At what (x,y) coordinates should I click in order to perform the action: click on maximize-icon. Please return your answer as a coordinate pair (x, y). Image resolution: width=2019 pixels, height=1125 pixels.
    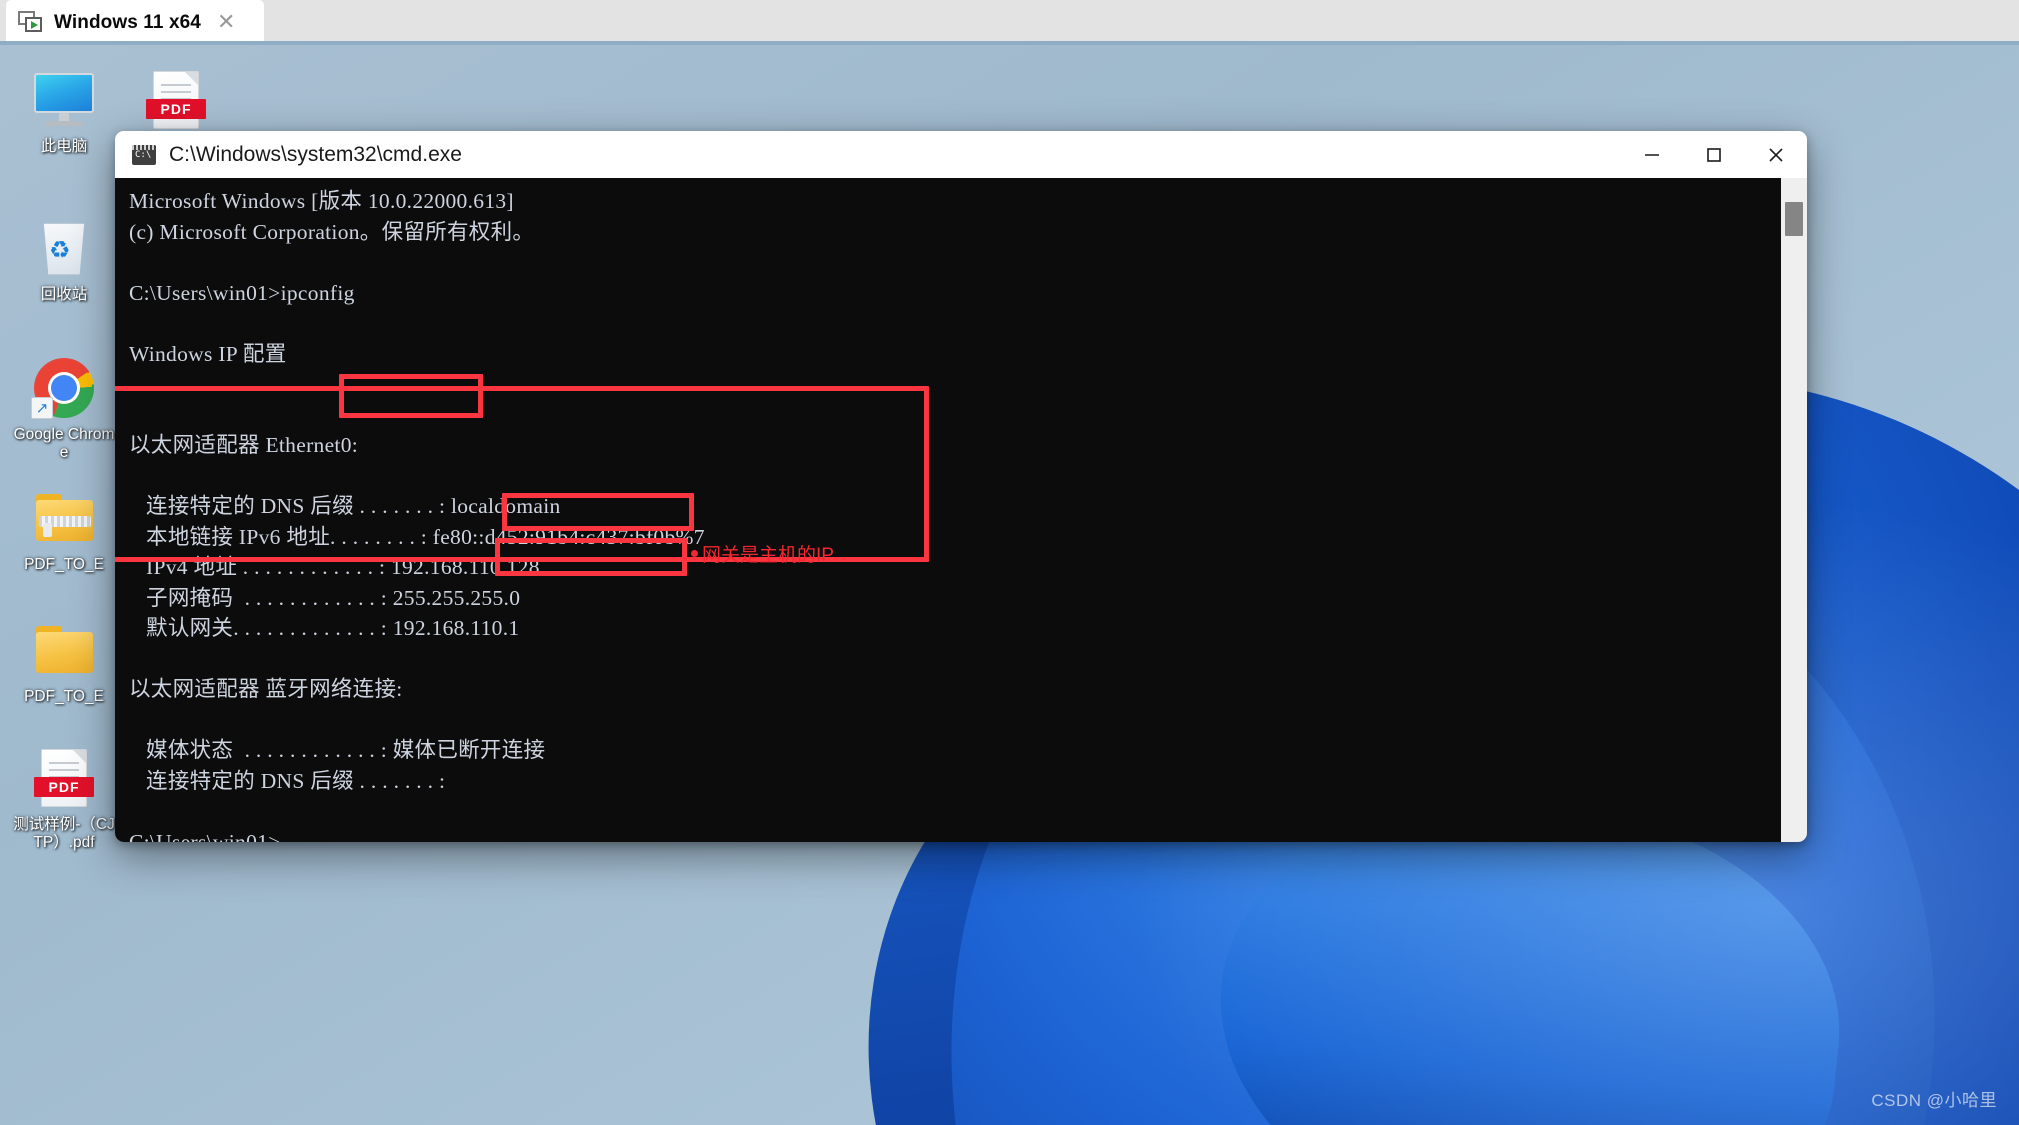
    Looking at the image, I should click on (1714, 154).